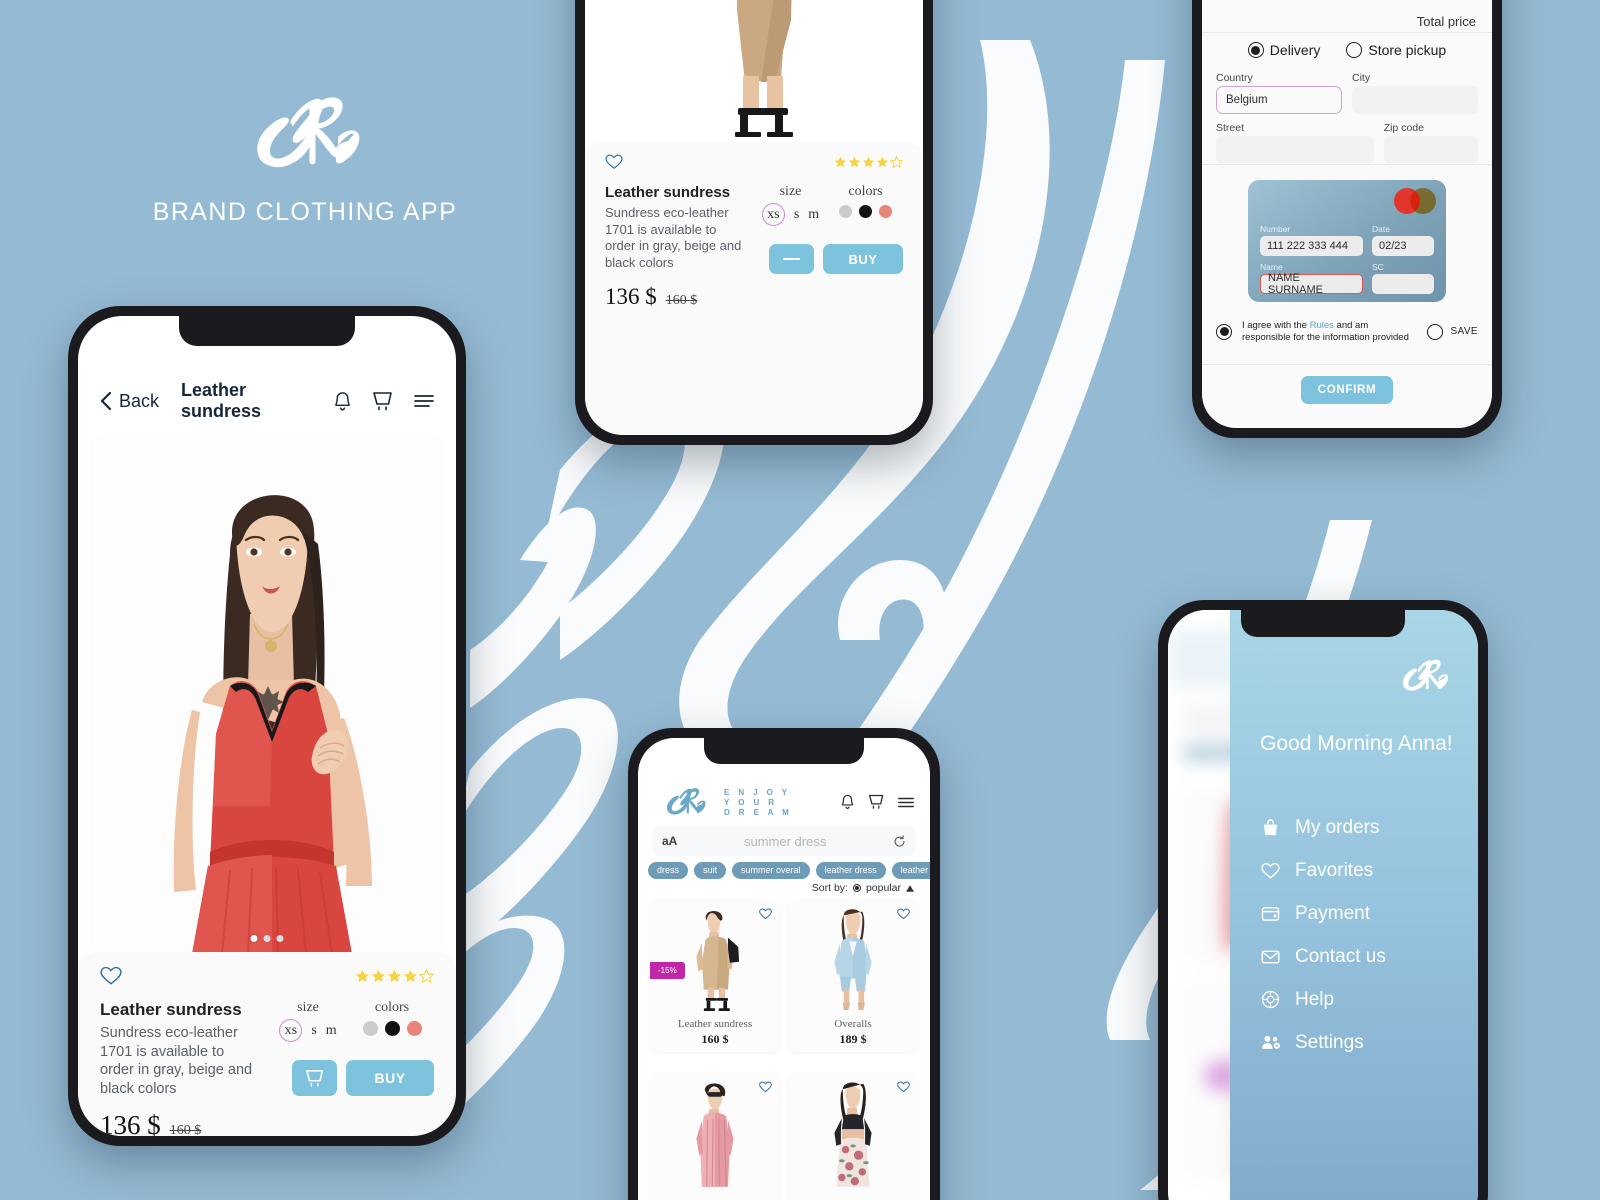 Image resolution: width=1600 pixels, height=1200 pixels. Describe the element at coordinates (1347, 32) in the screenshot. I see `divider` at that location.